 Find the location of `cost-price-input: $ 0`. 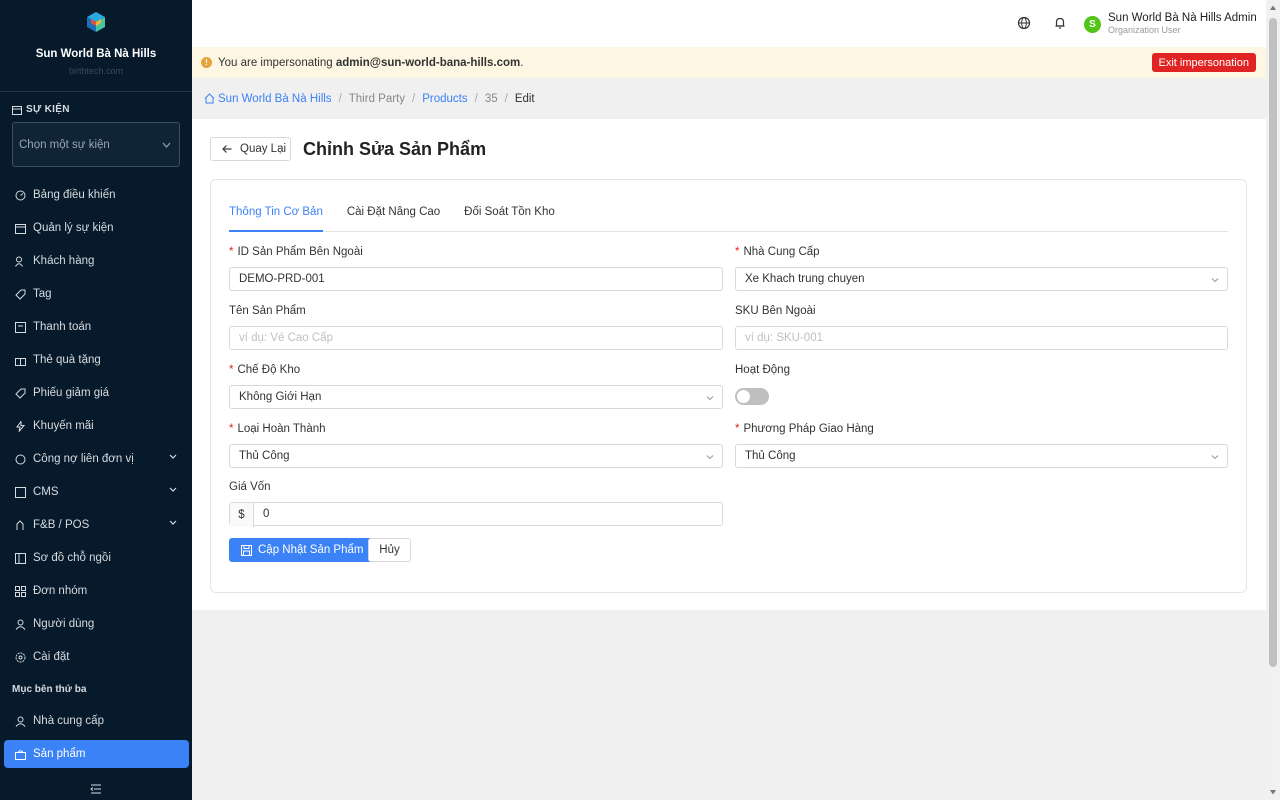

cost-price-input: $ 0 is located at coordinates (476, 514).